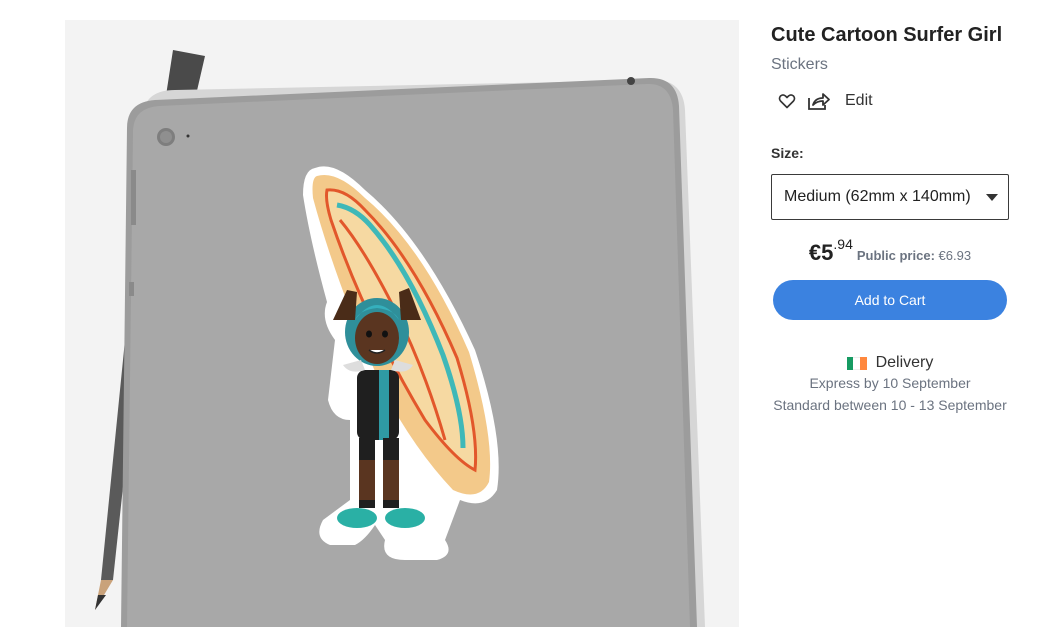 This screenshot has height=627, width=1053. I want to click on public-price-value: €6.93, so click(955, 255).